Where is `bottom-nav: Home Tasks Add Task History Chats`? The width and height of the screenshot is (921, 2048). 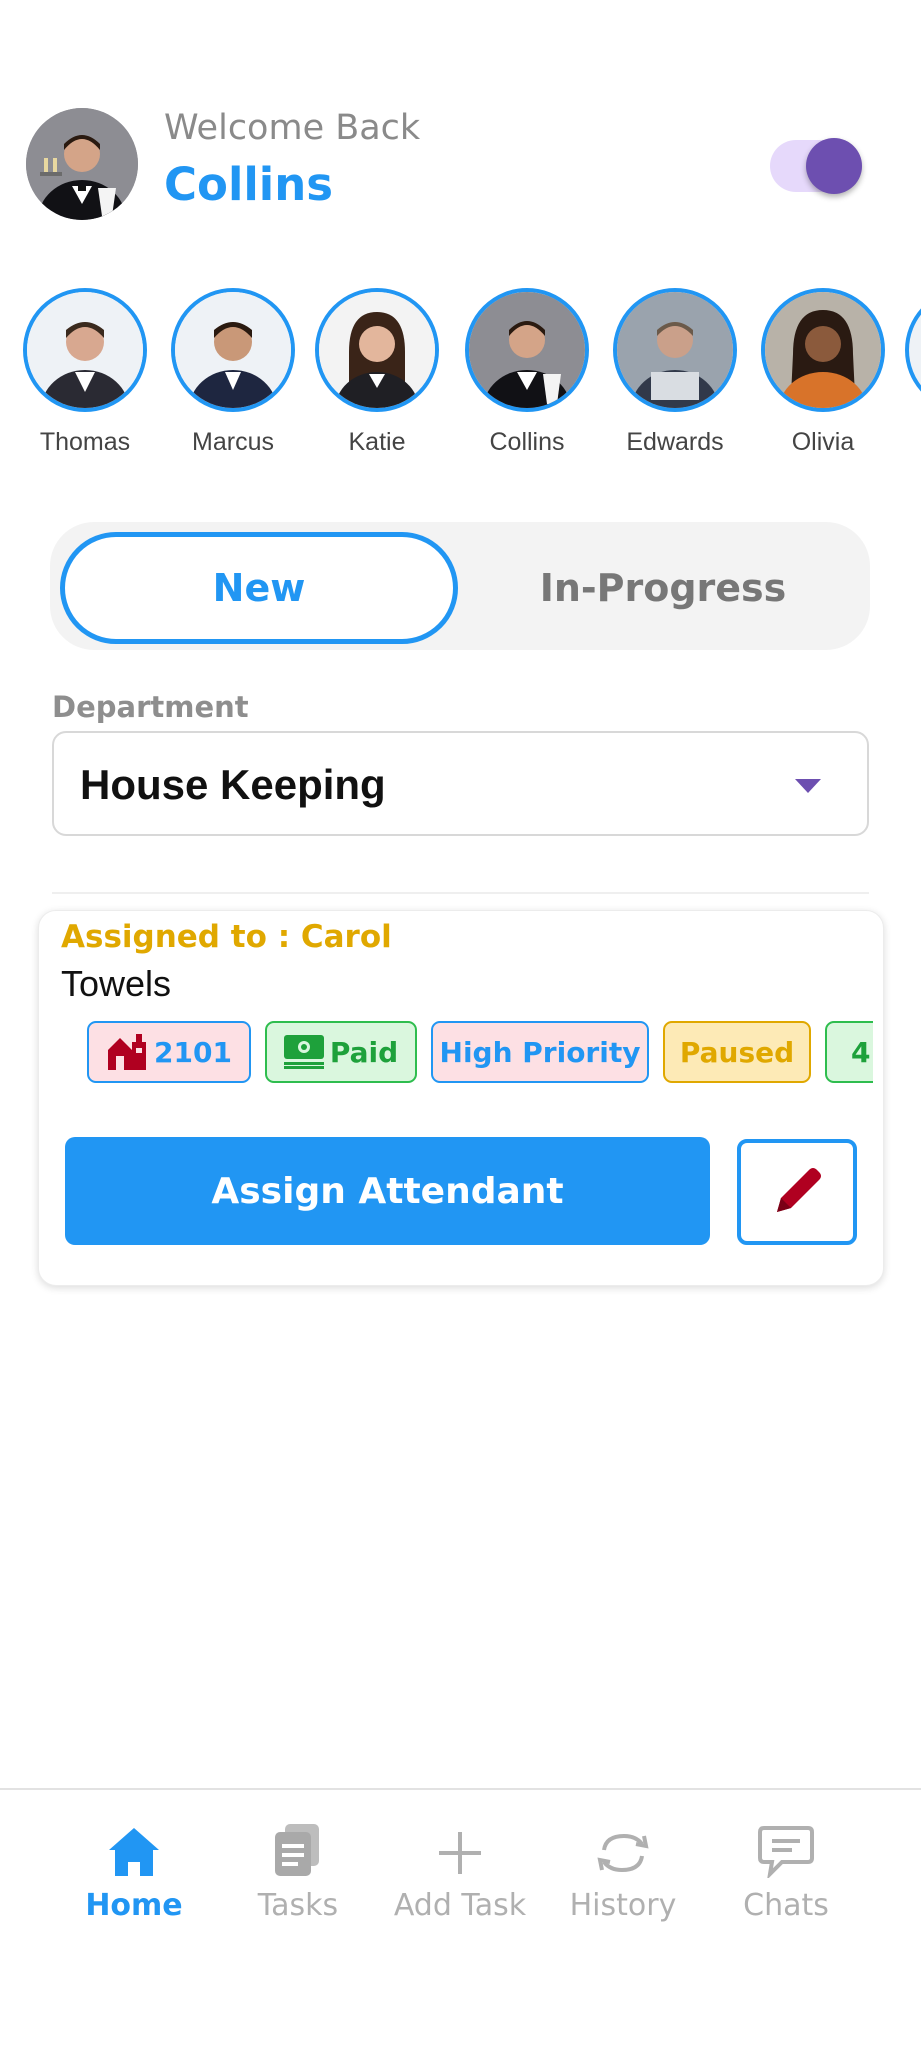
bottom-nav: Home Tasks Add Task History Chats is located at coordinates (460, 1918).